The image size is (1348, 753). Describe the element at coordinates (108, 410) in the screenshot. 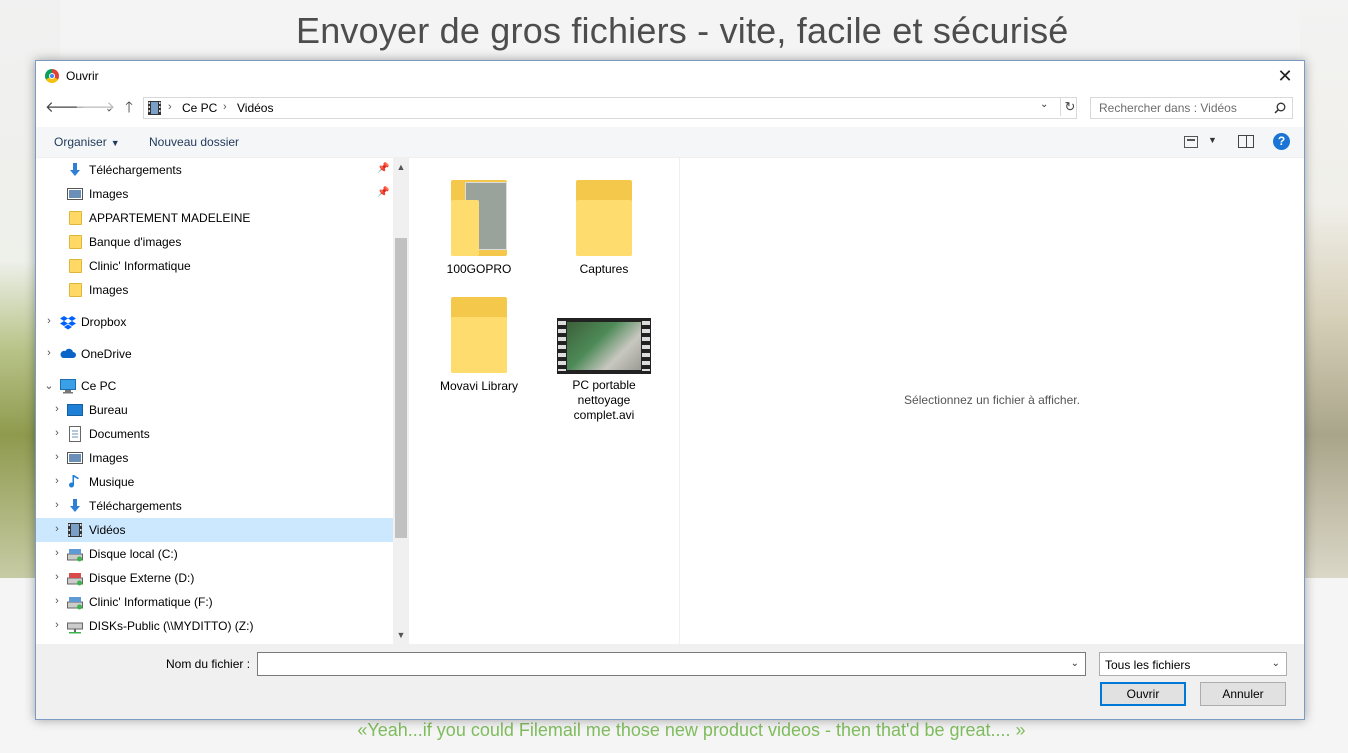

I see `nav-item-label: Bureau` at that location.